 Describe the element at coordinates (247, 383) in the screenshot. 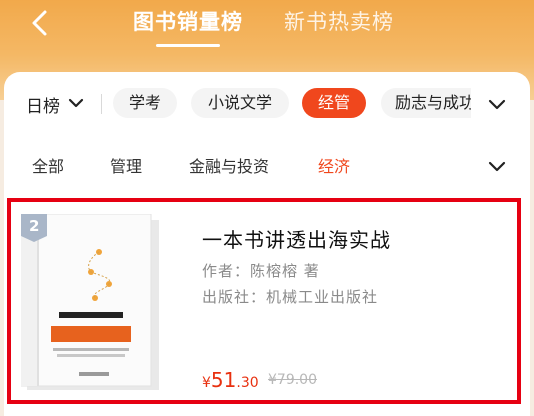

I see `price-decimal: .30` at that location.